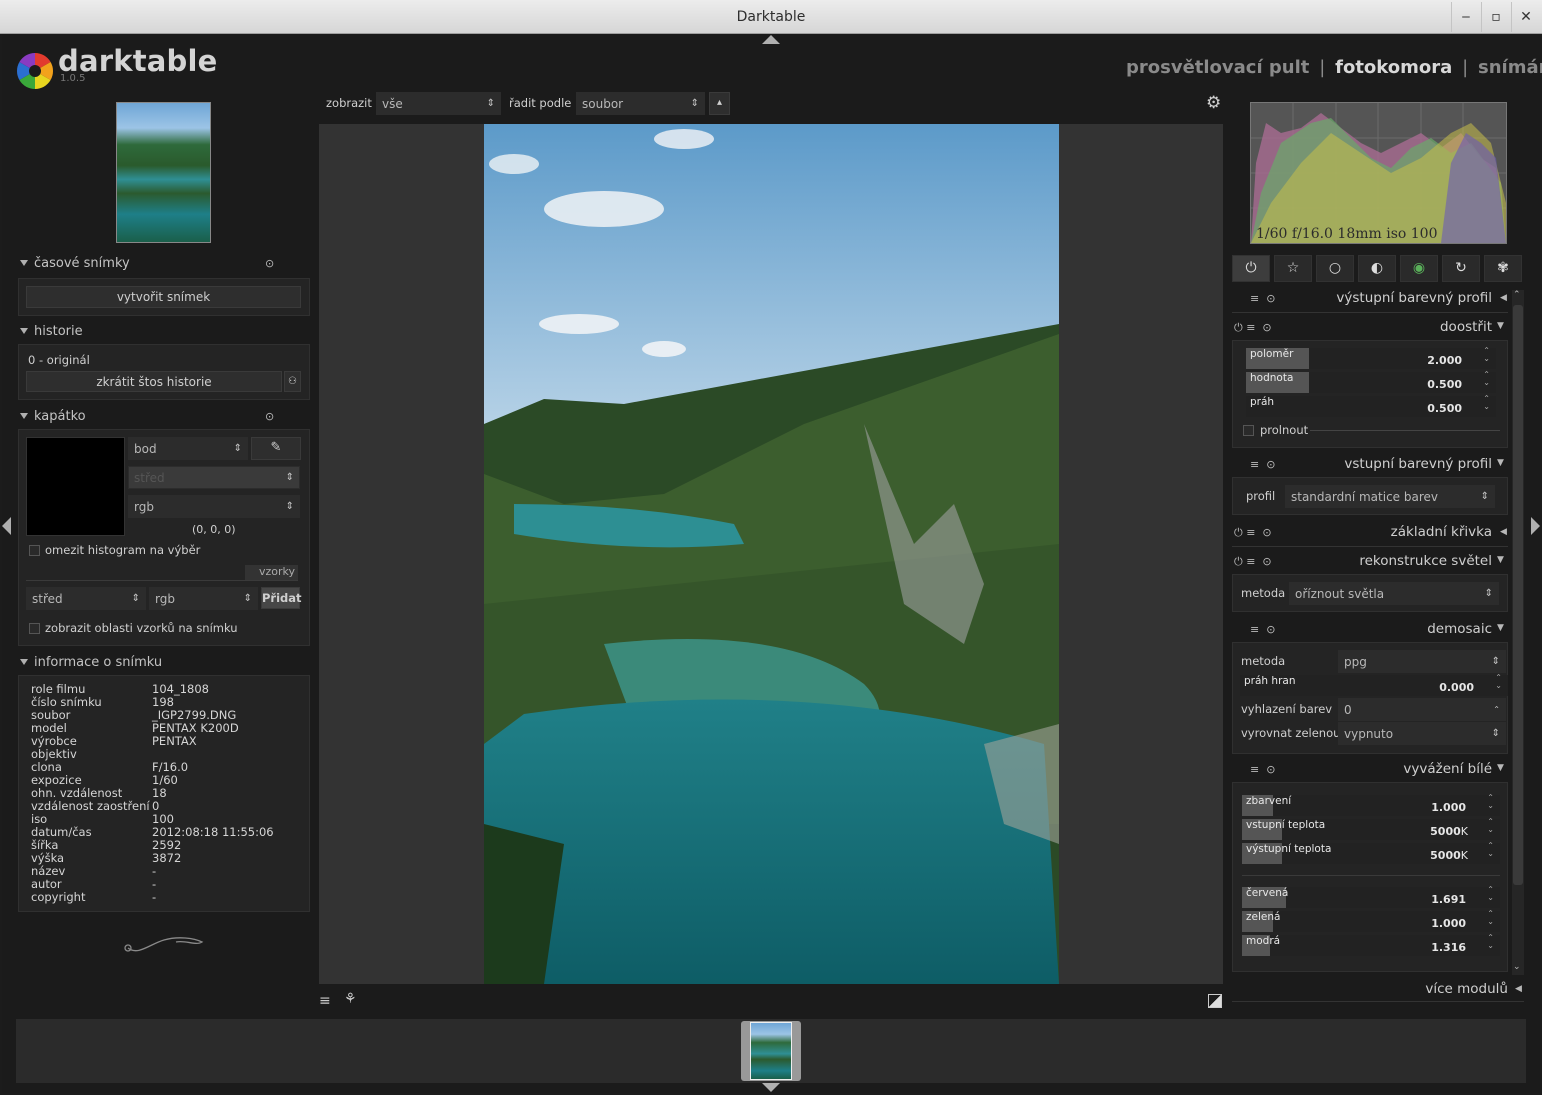  What do you see at coordinates (771, 1051) in the screenshot?
I see `filmstrip-thumbnail` at bounding box center [771, 1051].